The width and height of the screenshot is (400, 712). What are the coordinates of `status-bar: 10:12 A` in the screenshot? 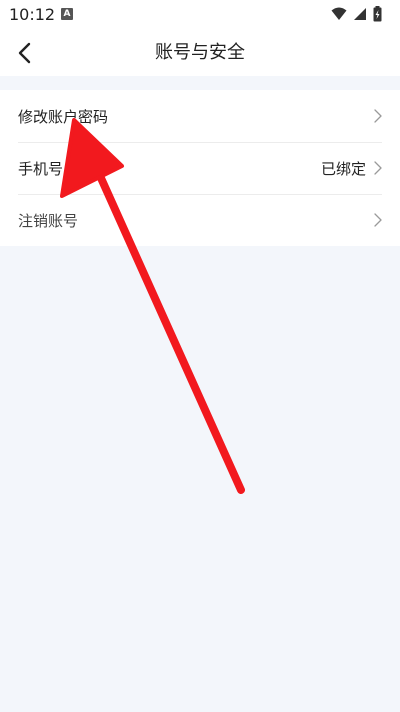 It's located at (200, 15).